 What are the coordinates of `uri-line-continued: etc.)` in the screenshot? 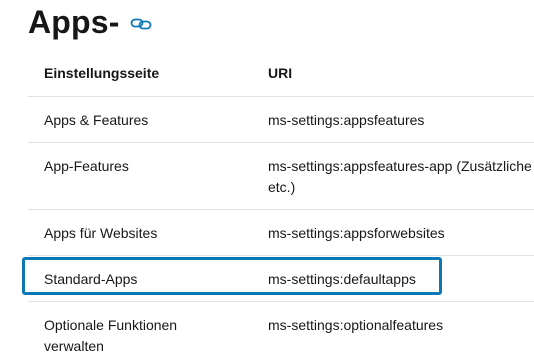 It's located at (282, 187).